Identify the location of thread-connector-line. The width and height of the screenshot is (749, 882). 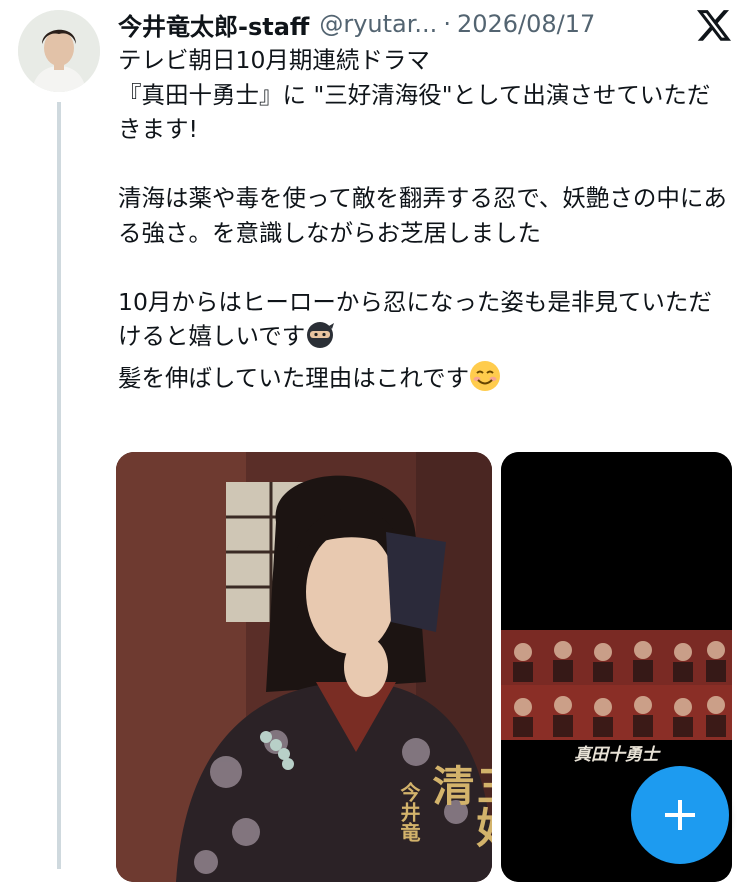
(59, 485).